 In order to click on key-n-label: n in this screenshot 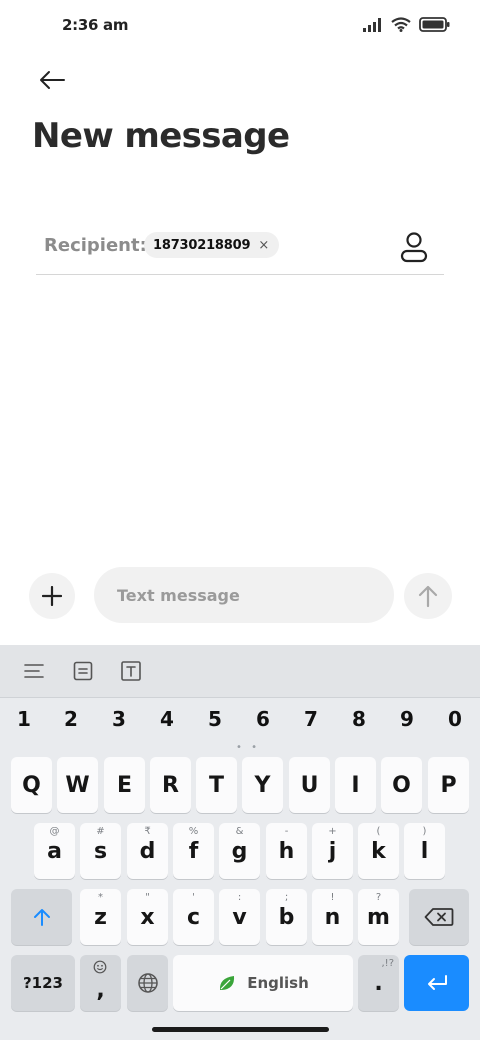, I will do `click(332, 917)`.